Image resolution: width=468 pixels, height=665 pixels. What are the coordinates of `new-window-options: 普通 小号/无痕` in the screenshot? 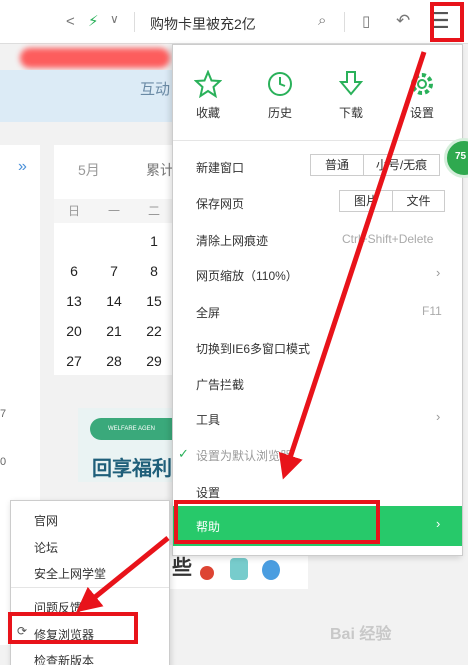 It's located at (375, 165).